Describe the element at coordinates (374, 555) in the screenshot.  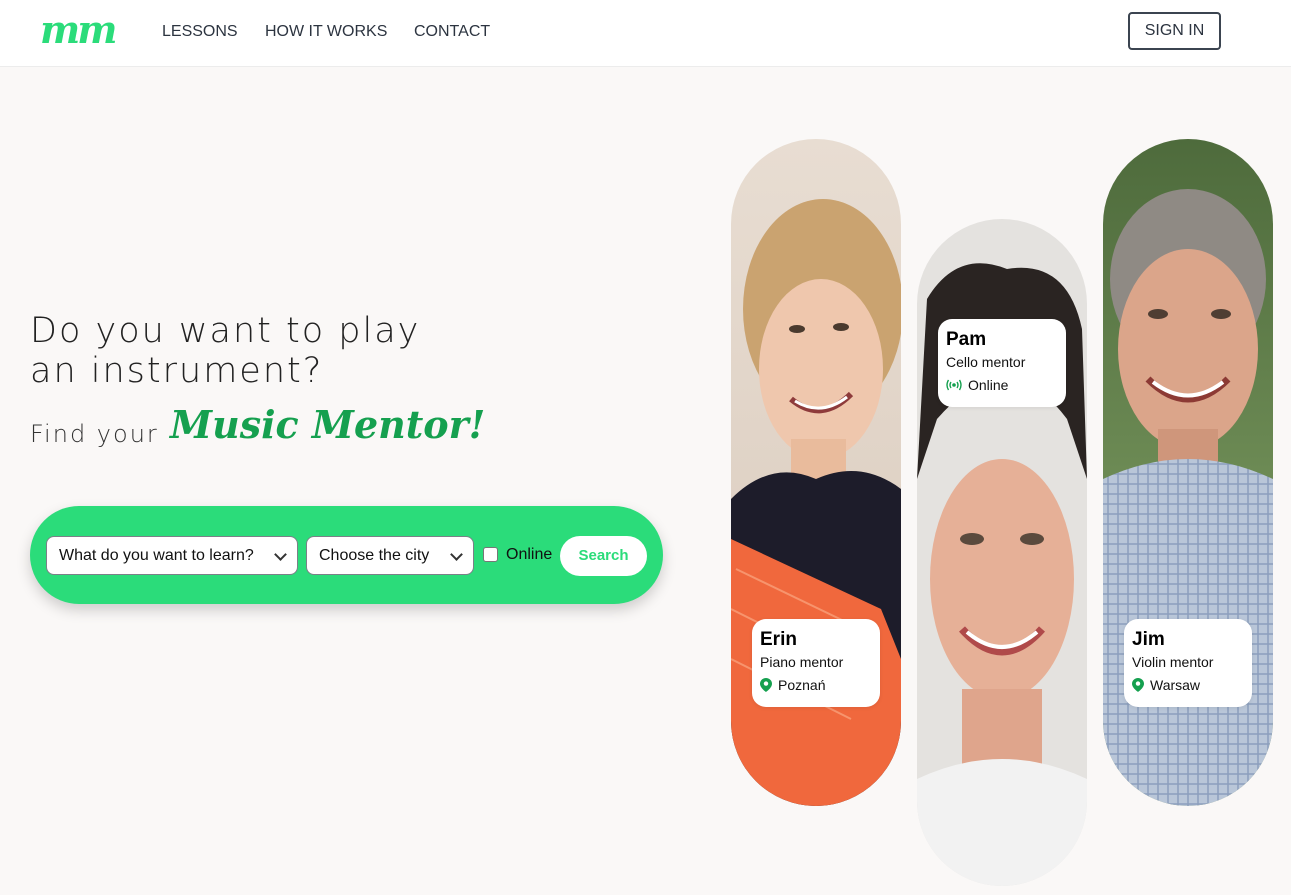
I see `city-select-value: Choose the city` at that location.